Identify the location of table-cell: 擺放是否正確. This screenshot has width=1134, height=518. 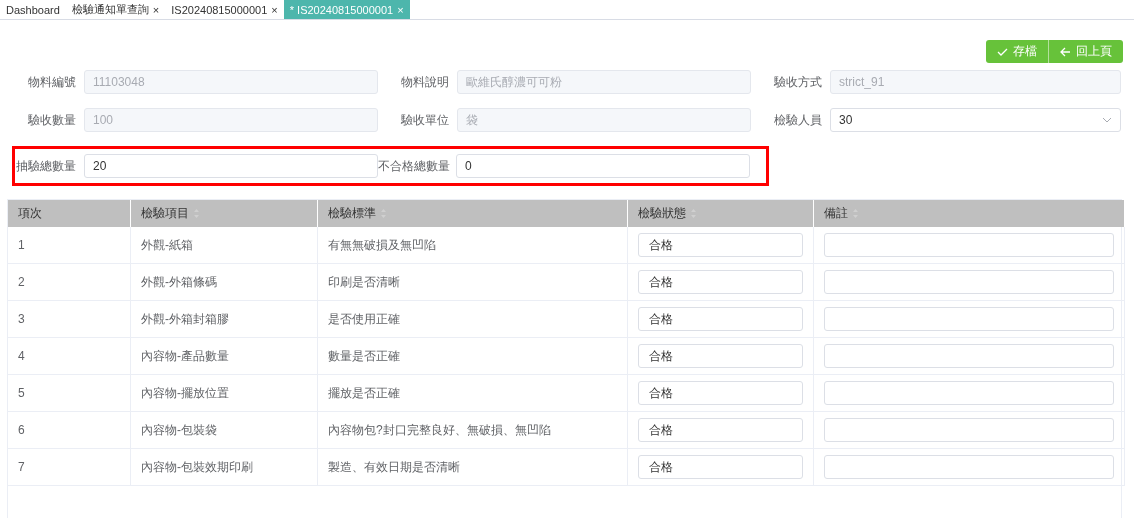
(473, 393).